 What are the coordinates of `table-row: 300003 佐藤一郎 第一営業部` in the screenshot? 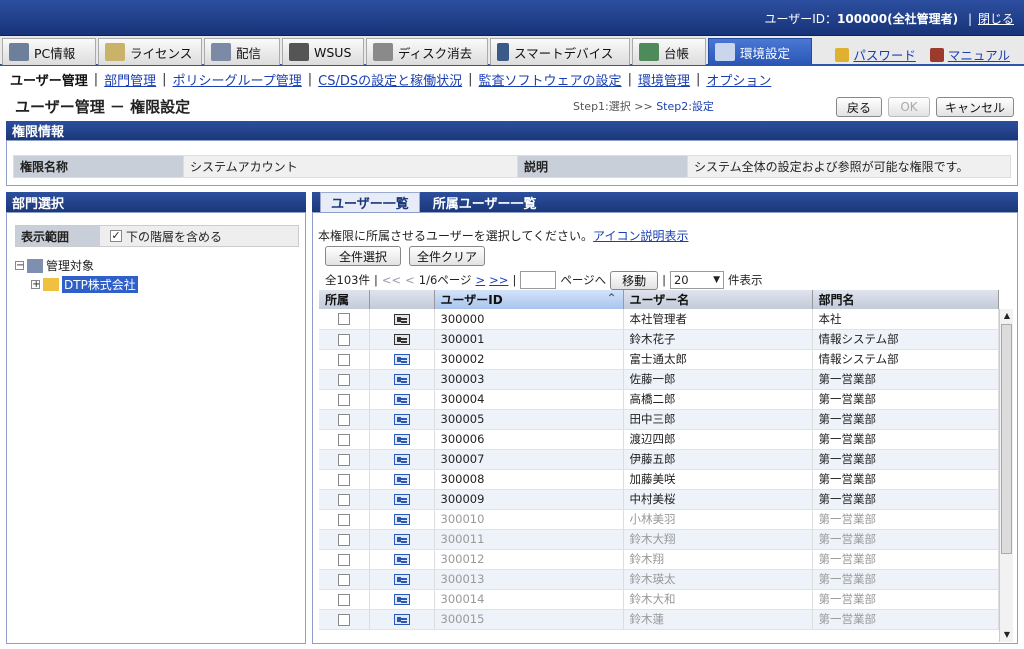 It's located at (659, 379).